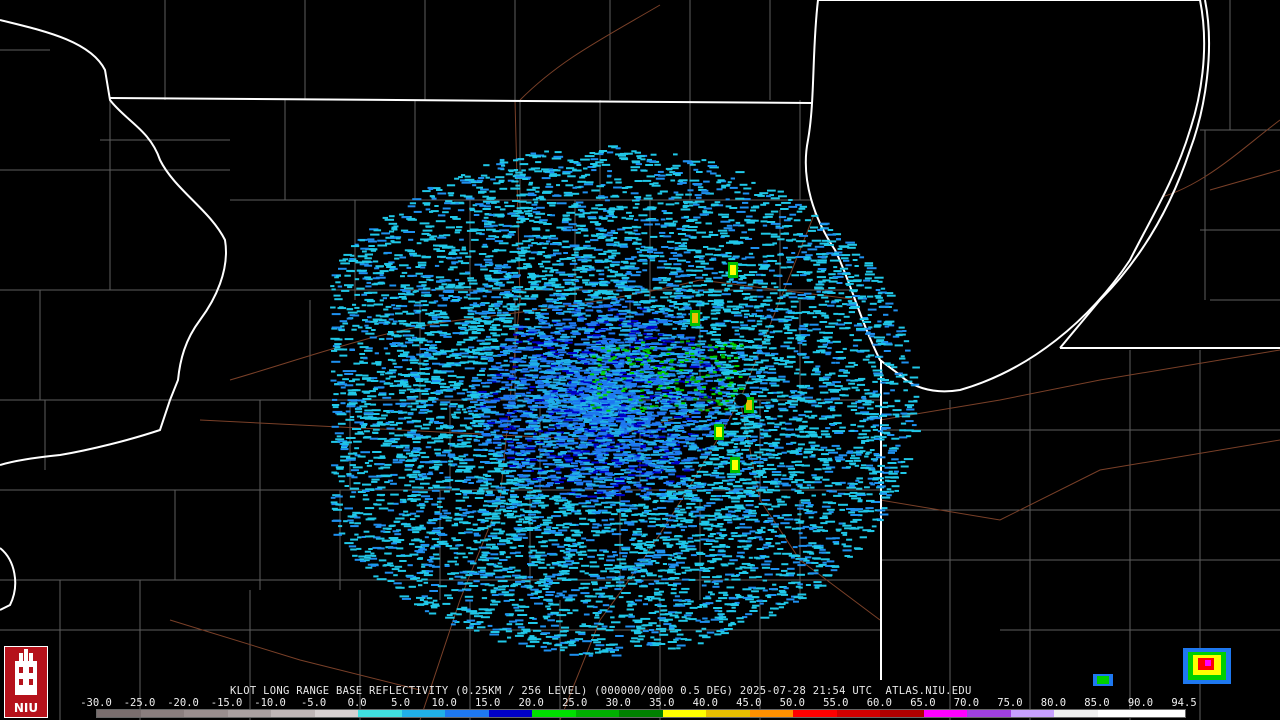 This screenshot has height=720, width=1280. Describe the element at coordinates (26, 708) in the screenshot. I see `logo-text: NIU` at that location.